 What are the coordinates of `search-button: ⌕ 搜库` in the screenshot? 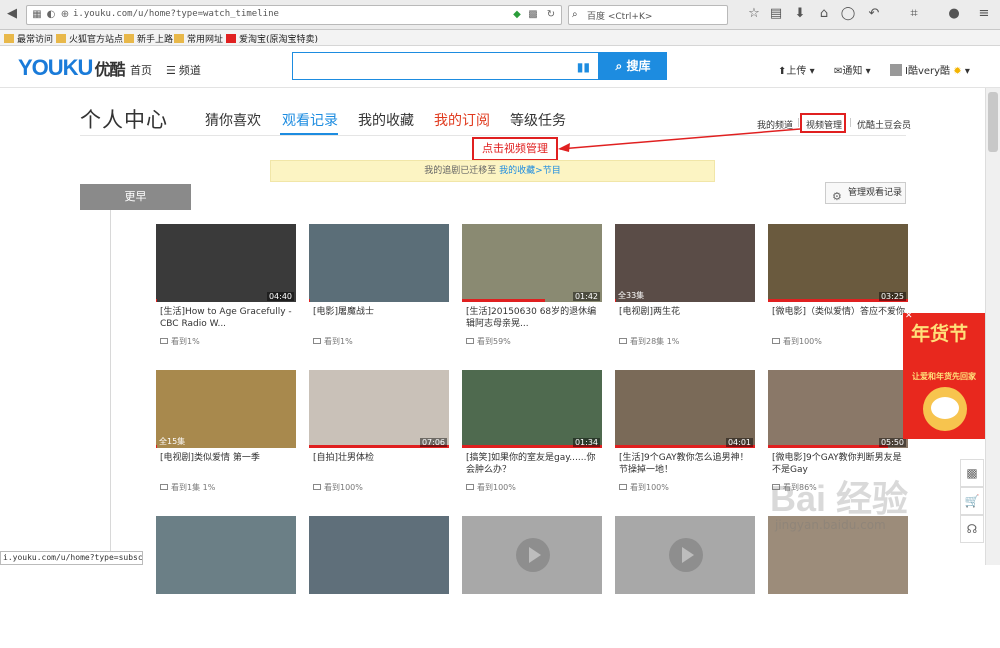 It's located at (633, 66).